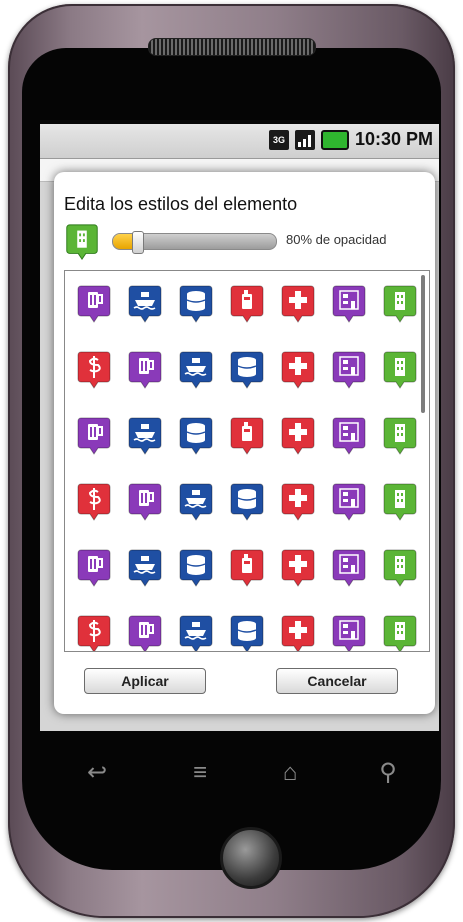 Image resolution: width=463 pixels, height=922 pixels. Describe the element at coordinates (138, 242) in the screenshot. I see `opacity-slider-thumb` at that location.